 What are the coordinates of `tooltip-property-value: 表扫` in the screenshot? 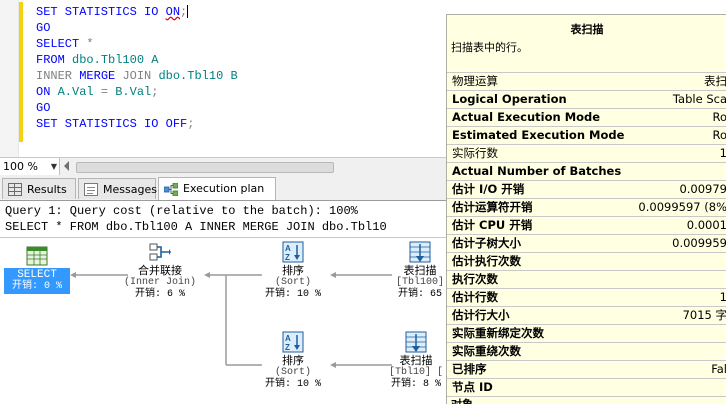 It's located at (715, 81).